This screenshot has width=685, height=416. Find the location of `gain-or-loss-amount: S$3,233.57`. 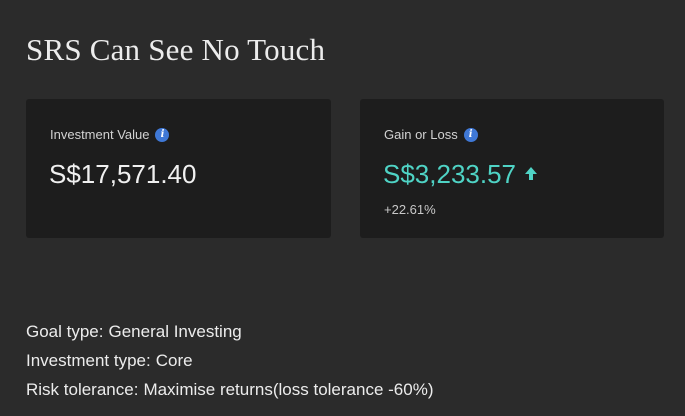

gain-or-loss-amount: S$3,233.57 is located at coordinates (450, 174).